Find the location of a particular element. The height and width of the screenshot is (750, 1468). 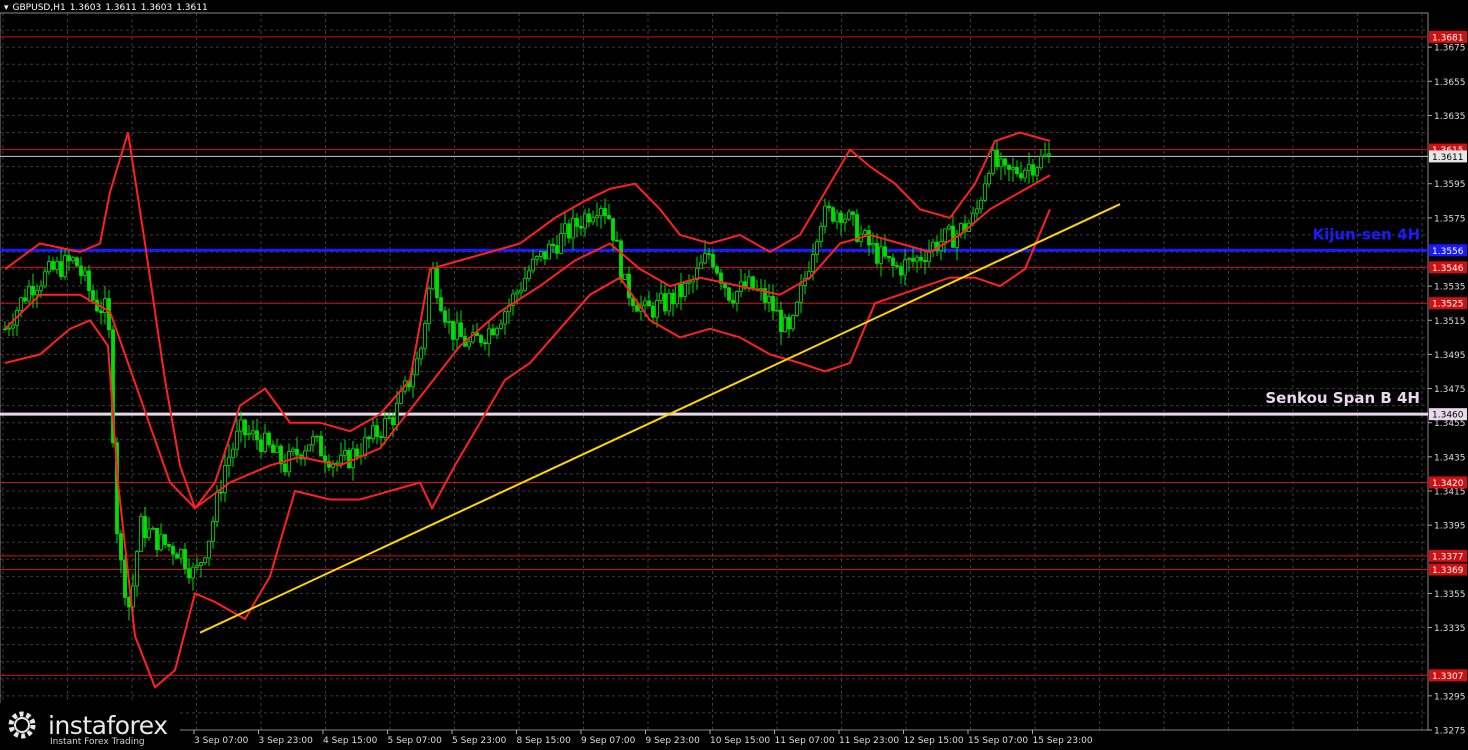

high-value: 1.3611 is located at coordinates (121, 8).